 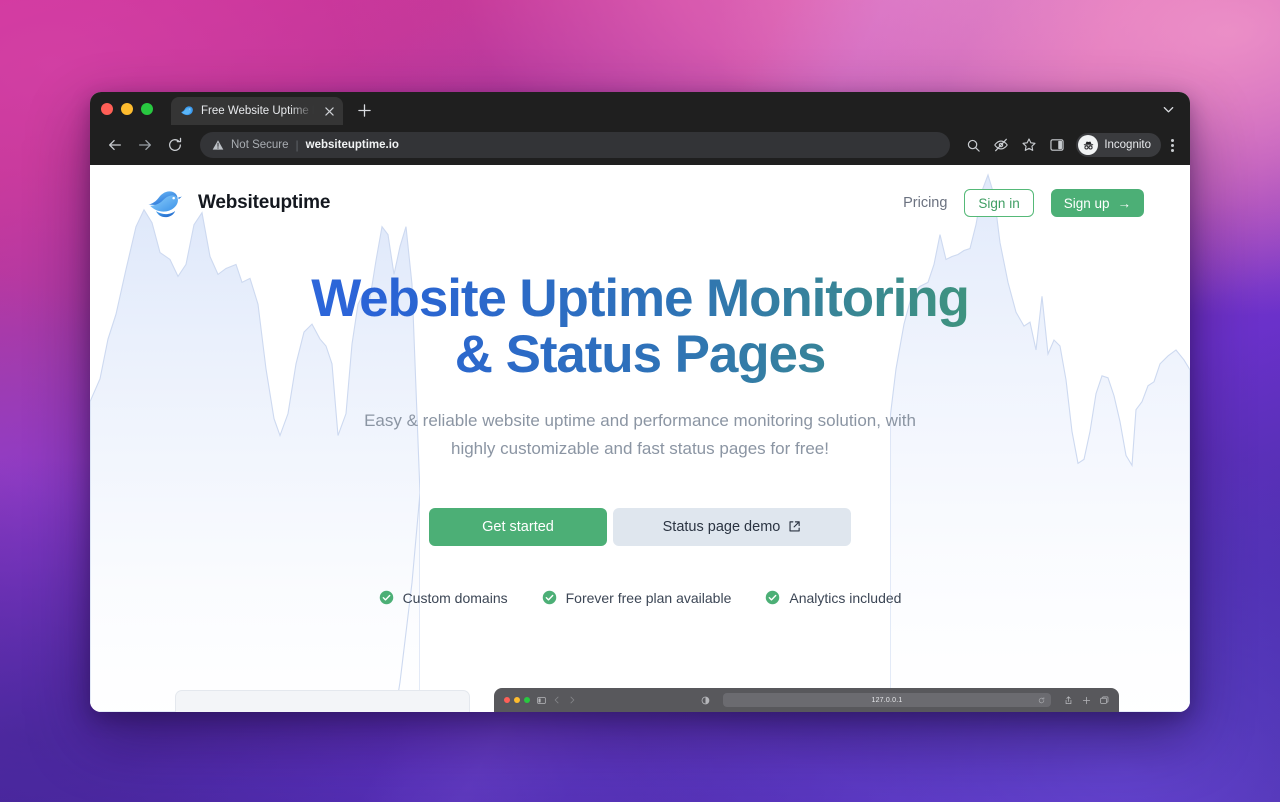 I want to click on tab-overview-glyph, so click(x=1104, y=700).